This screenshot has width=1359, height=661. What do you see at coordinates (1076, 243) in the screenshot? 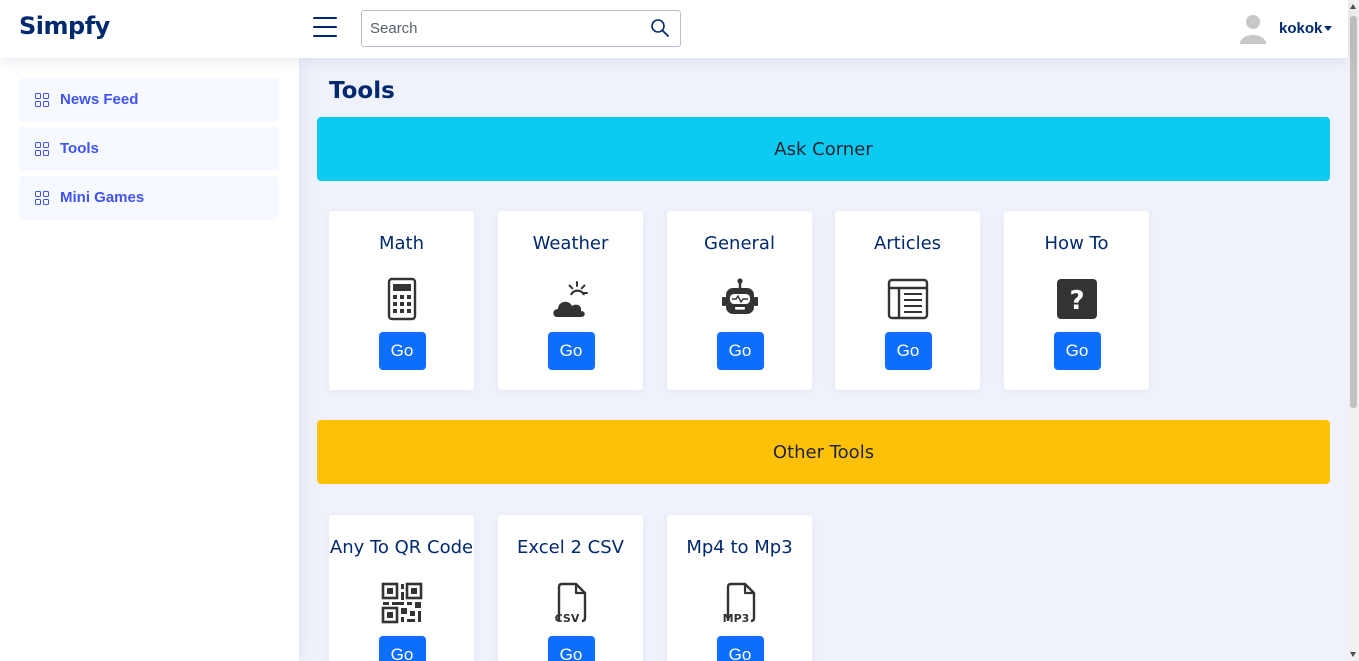
I see `card-title: How To` at bounding box center [1076, 243].